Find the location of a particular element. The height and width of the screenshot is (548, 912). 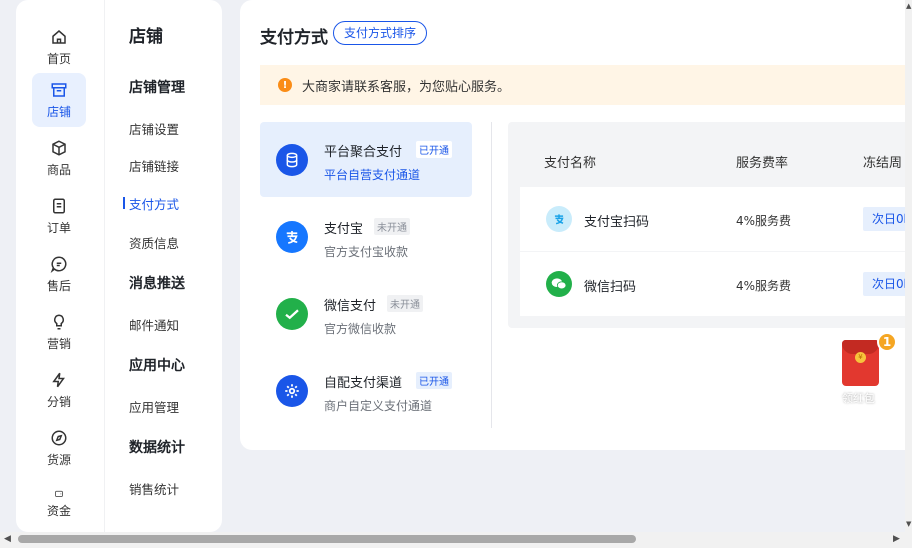

method-name: 自配支付渠道 is located at coordinates (363, 383).